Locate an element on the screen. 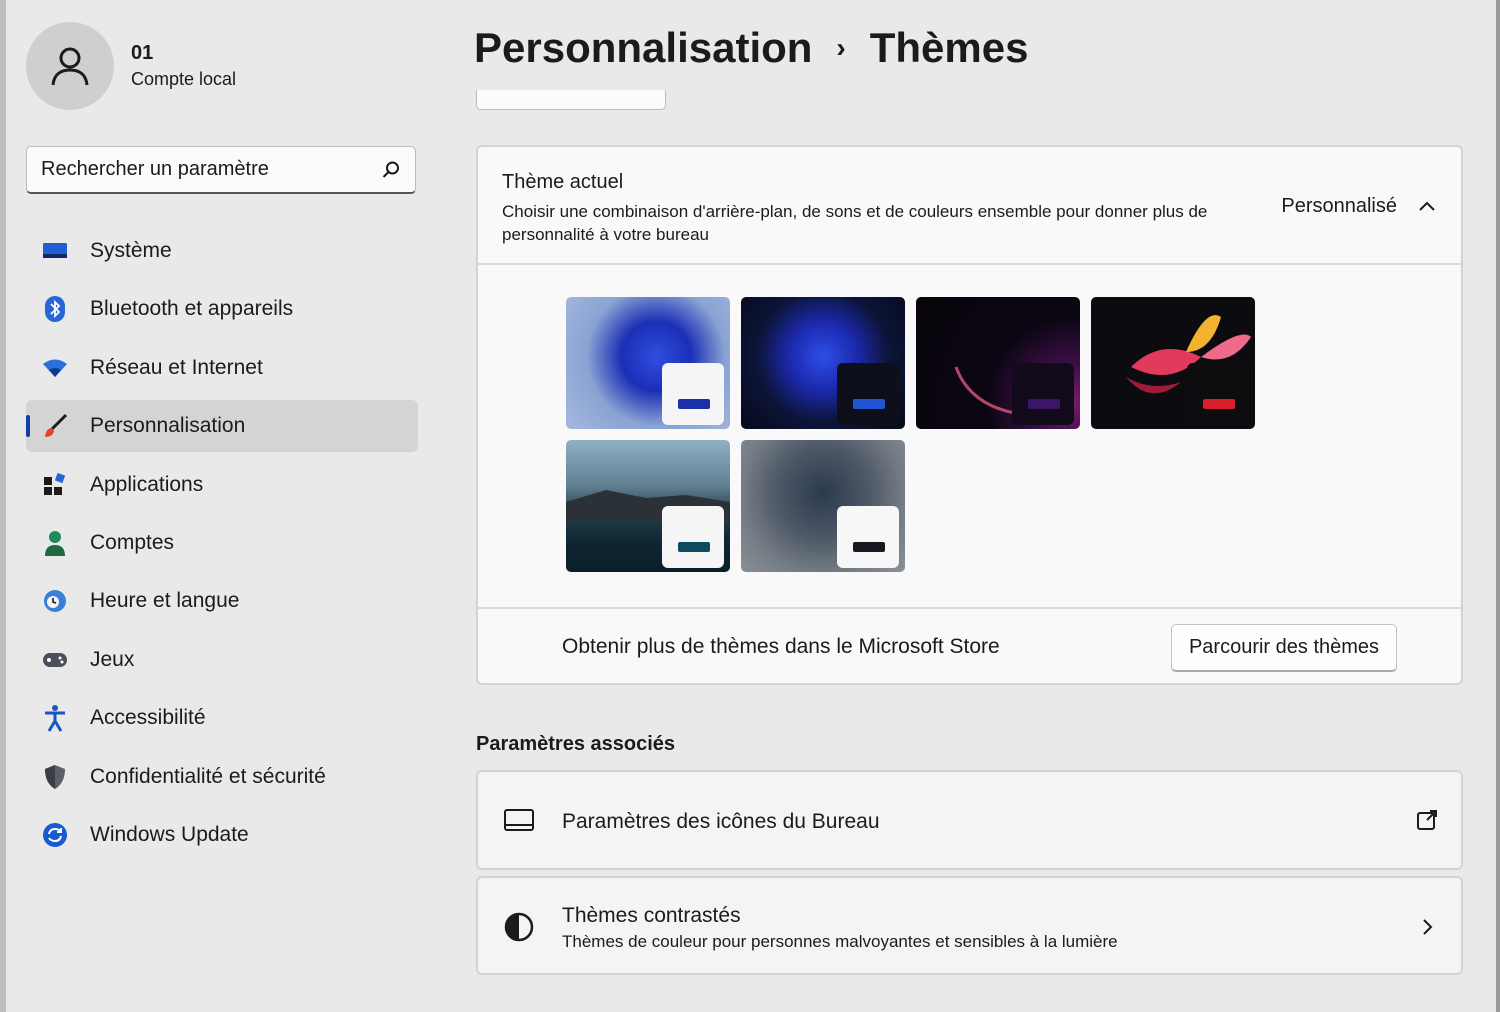  sidebar-item-label: Comptes is located at coordinates (132, 542).